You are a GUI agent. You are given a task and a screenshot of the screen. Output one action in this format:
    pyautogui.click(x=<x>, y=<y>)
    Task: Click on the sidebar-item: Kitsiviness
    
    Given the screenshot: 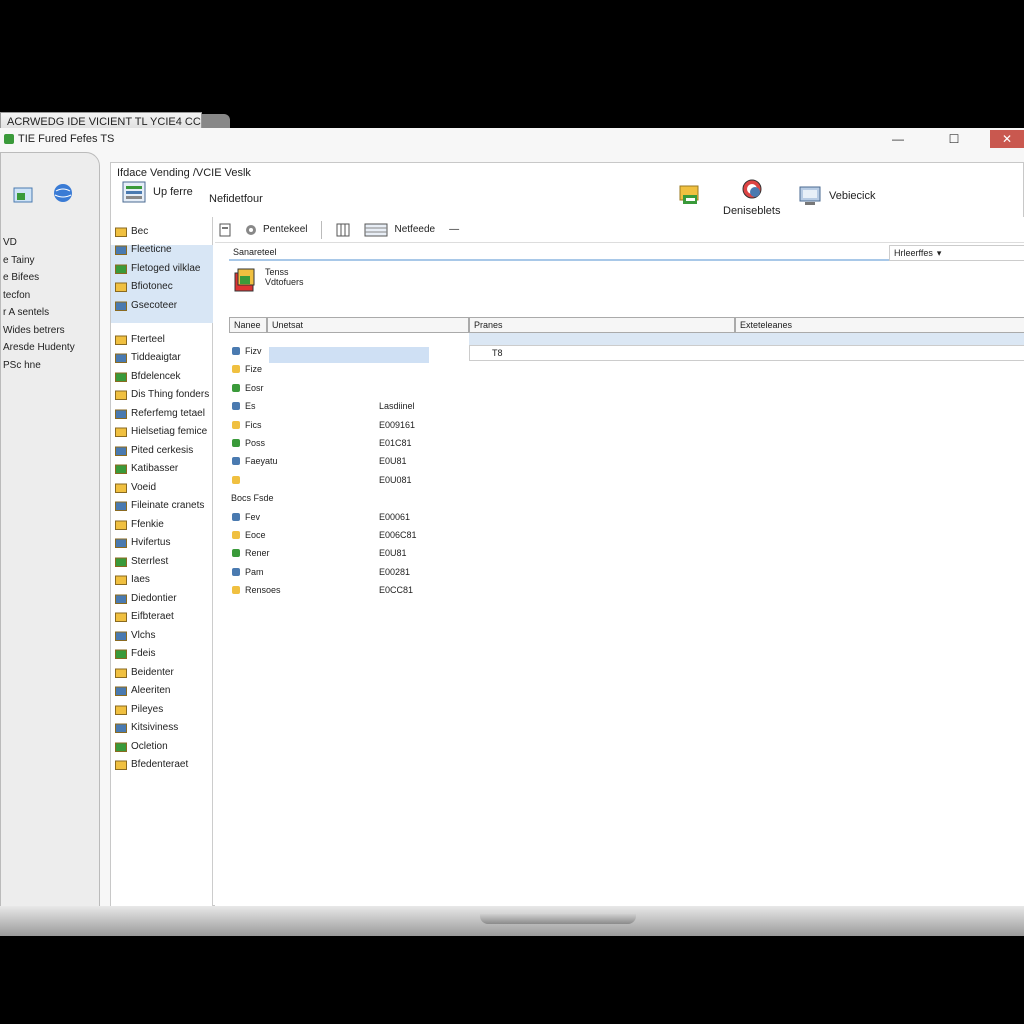 What is the action you would take?
    pyautogui.click(x=164, y=728)
    